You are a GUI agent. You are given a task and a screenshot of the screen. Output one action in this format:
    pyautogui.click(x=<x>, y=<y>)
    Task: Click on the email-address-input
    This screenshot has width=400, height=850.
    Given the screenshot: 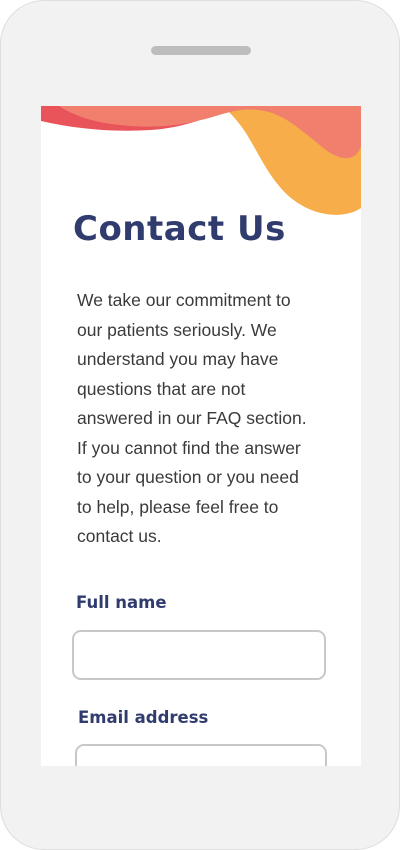 What is the action you would take?
    pyautogui.click(x=201, y=755)
    